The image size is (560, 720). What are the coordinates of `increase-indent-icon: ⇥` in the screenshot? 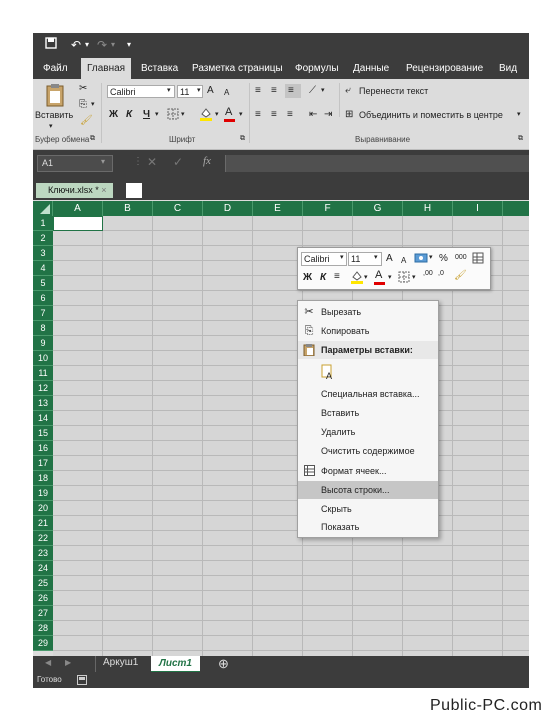 It's located at (328, 115).